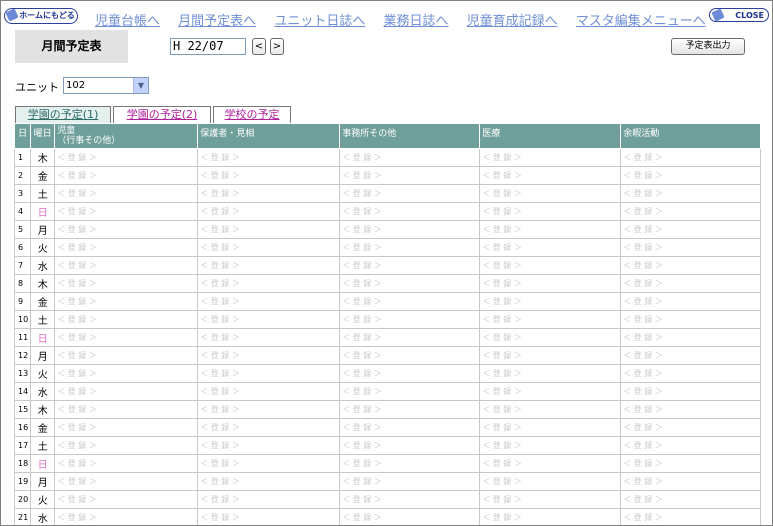 The width and height of the screenshot is (773, 526). Describe the element at coordinates (127, 21) in the screenshot. I see `nav-link-child-register: 児童台帳へ` at that location.